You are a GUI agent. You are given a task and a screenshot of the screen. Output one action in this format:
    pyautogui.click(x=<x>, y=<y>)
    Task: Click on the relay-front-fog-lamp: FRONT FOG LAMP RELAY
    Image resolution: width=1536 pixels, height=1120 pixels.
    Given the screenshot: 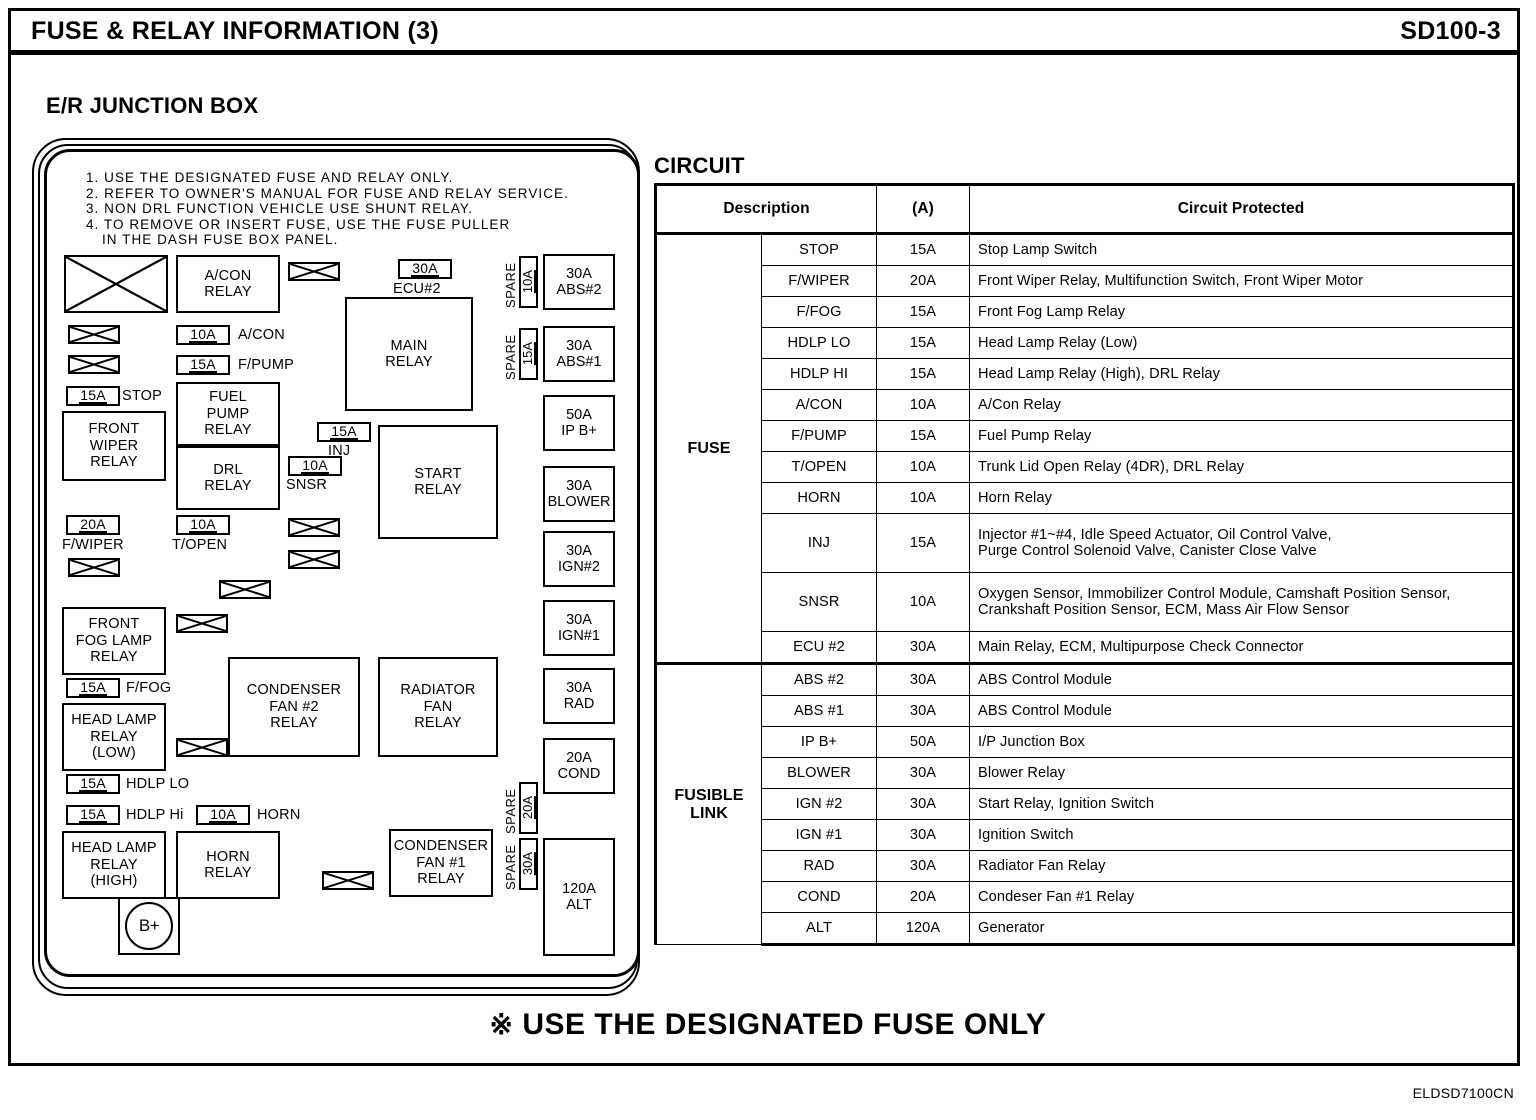 What is the action you would take?
    pyautogui.click(x=114, y=641)
    